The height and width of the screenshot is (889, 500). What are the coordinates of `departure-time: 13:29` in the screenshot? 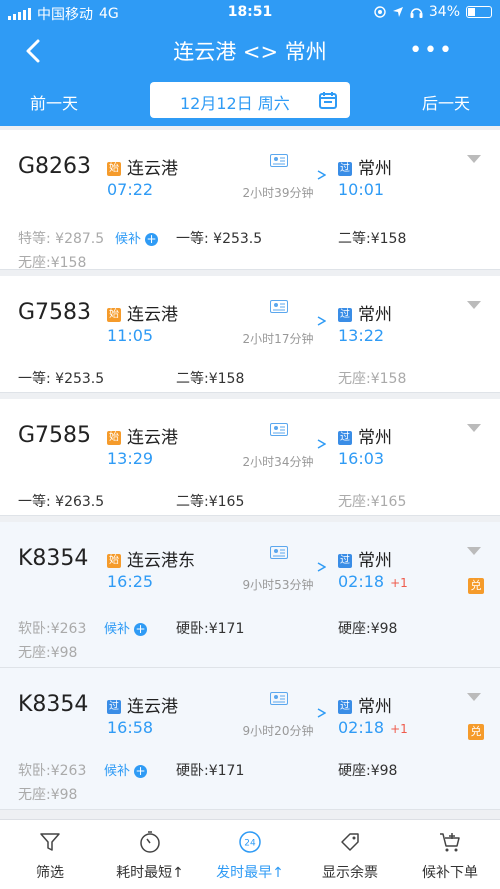 It's located at (130, 458).